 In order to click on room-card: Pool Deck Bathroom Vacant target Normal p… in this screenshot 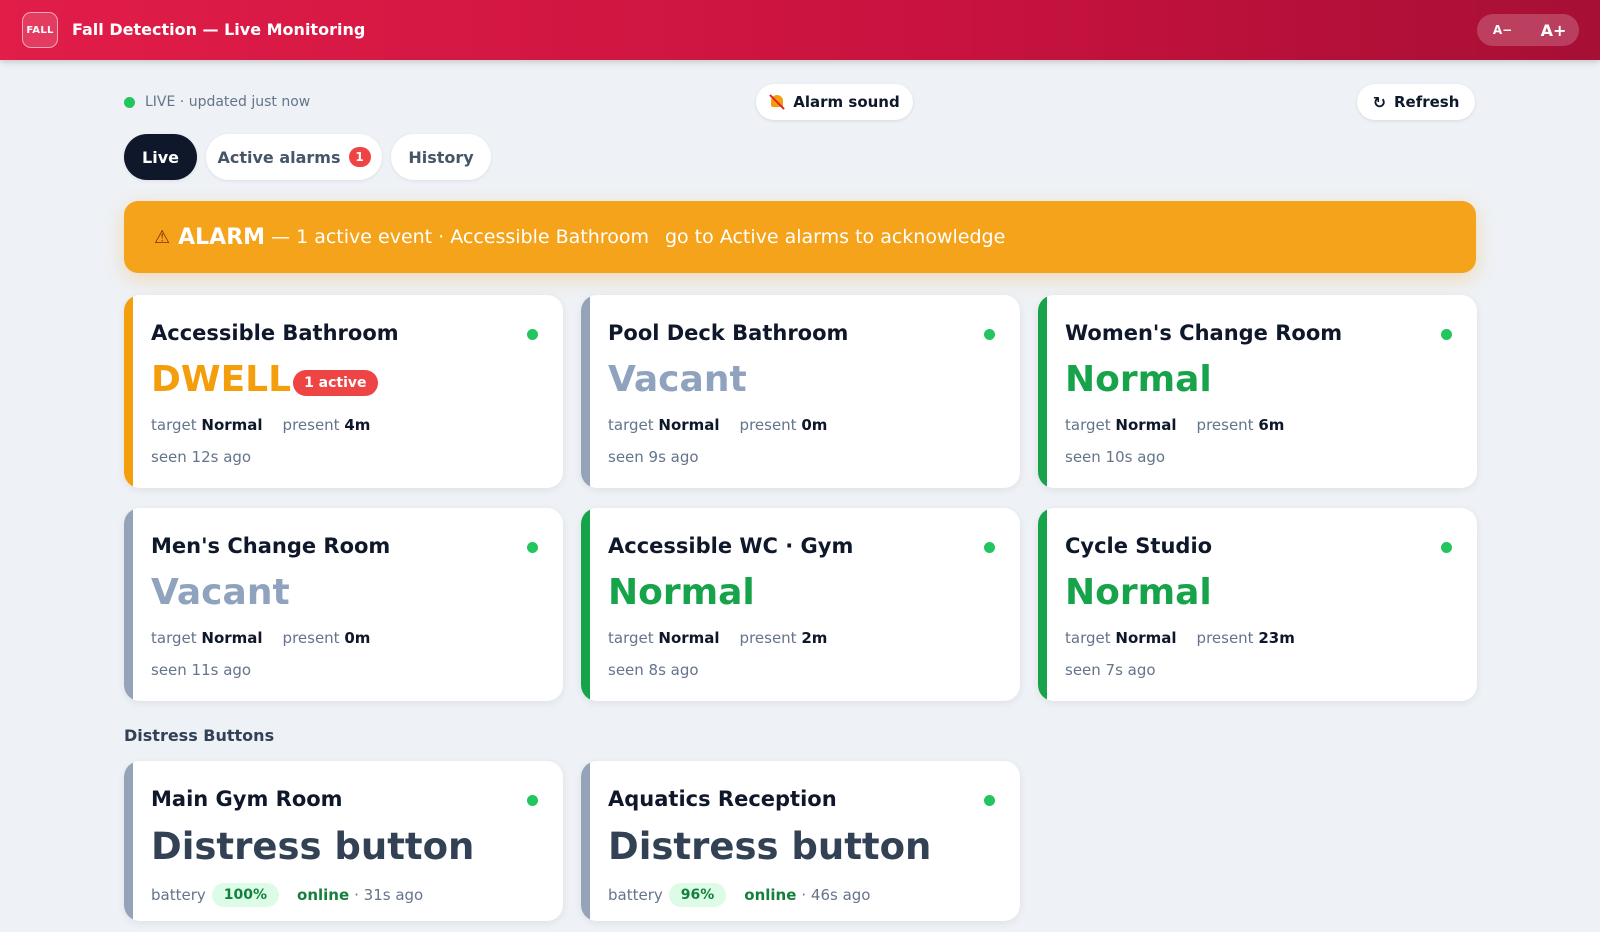, I will do `click(800, 391)`.